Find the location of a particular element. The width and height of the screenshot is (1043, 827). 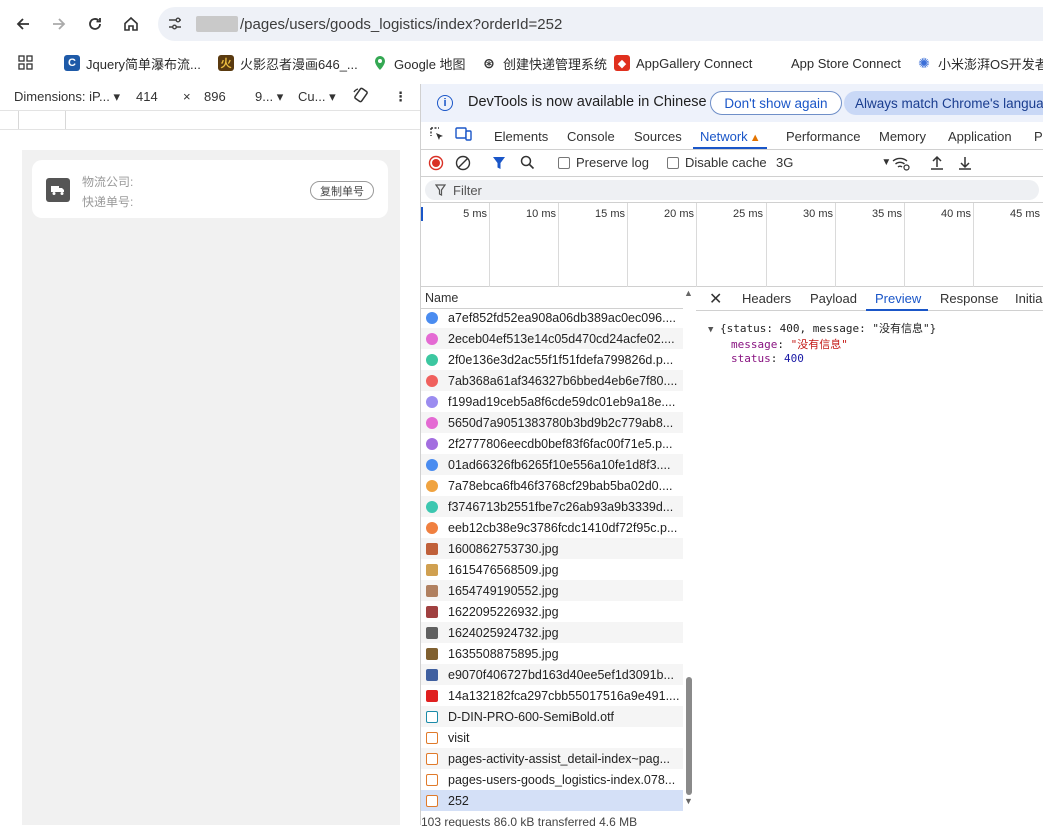

always-match-language-button: Always match Chrome's language is located at coordinates (943, 103).